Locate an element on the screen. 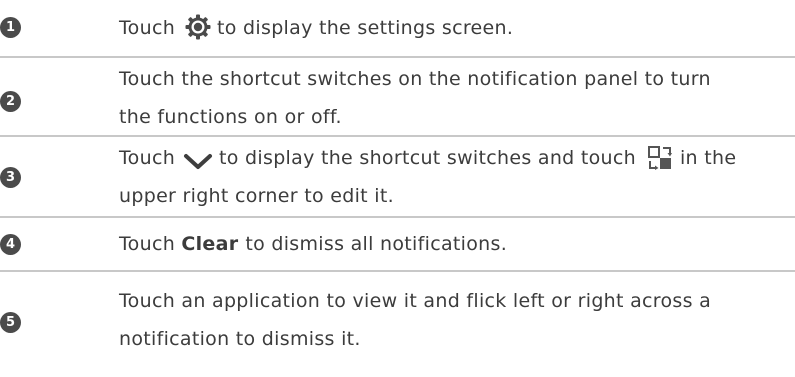  chevron-down-icon is located at coordinates (198, 158).